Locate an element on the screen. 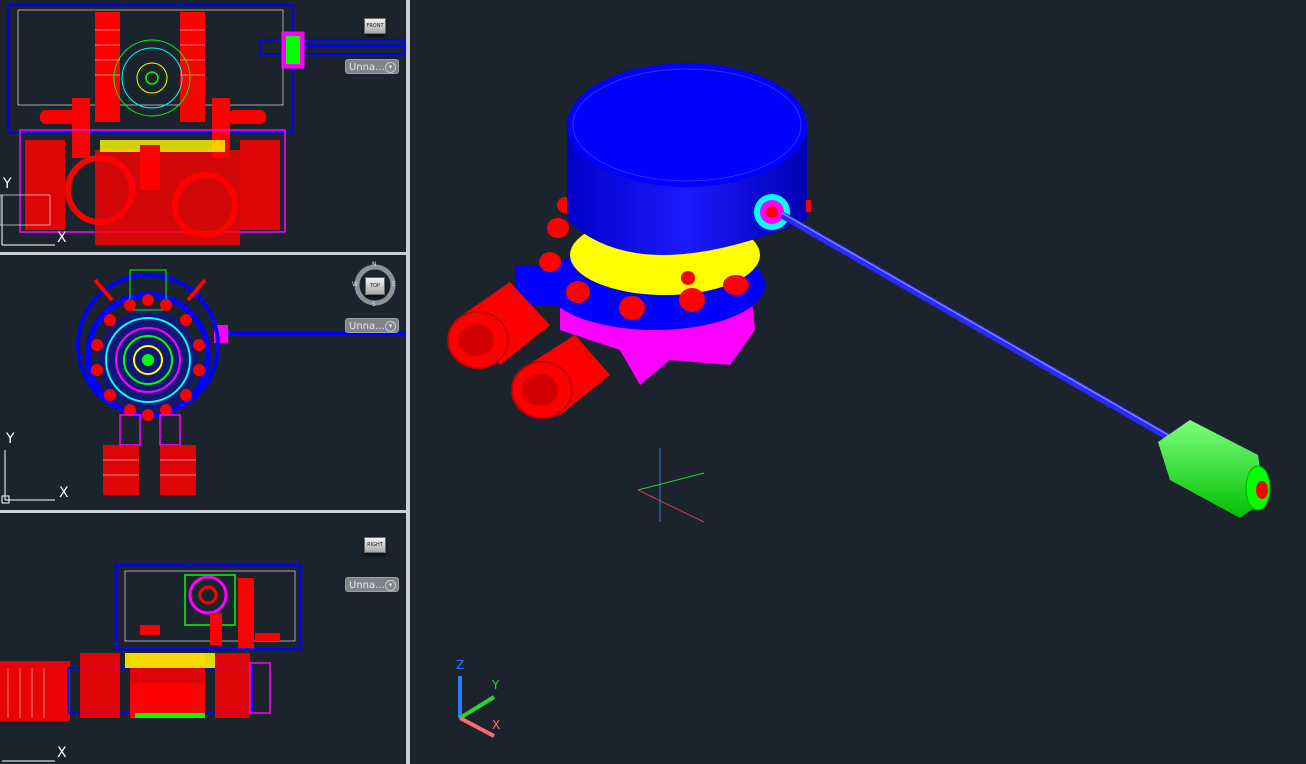 This screenshot has width=1306, height=764. compass-north-label: N is located at coordinates (374, 264).